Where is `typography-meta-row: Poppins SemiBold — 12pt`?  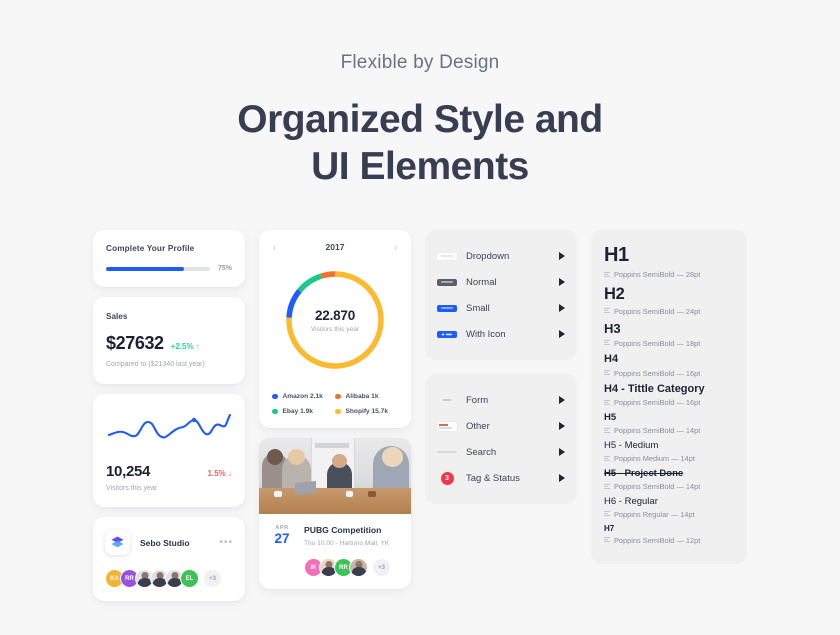
typography-meta-row: Poppins SemiBold — 12pt is located at coordinates (669, 540).